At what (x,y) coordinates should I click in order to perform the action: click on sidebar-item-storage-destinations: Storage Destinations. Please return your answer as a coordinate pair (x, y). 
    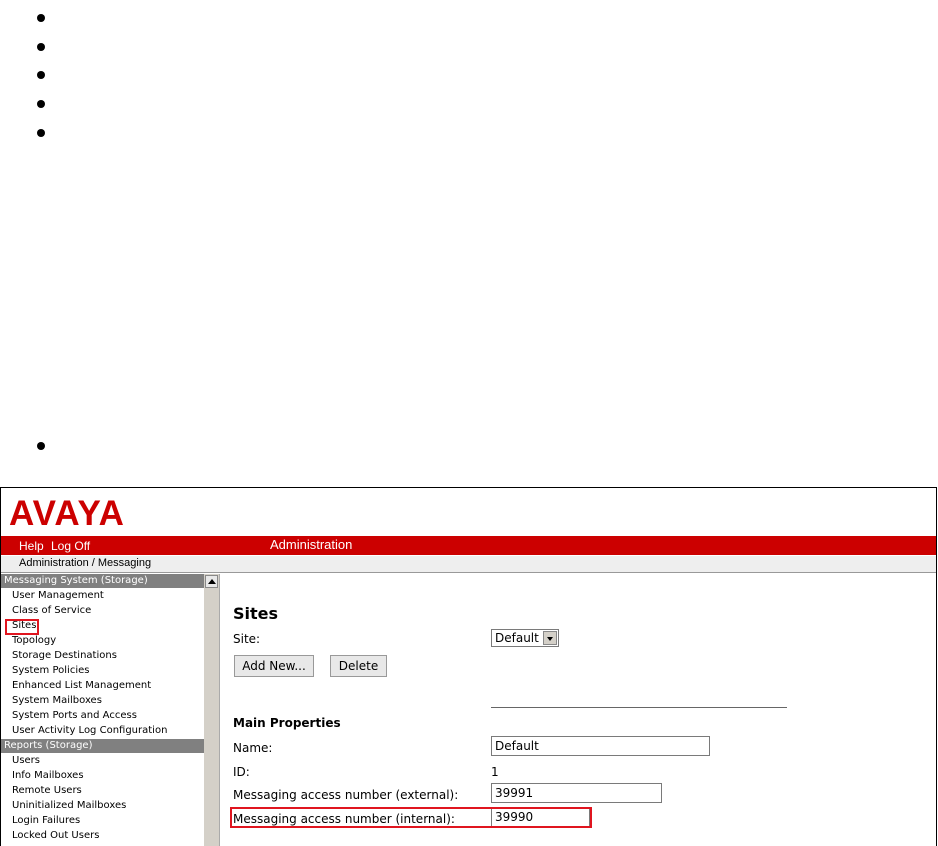
    Looking at the image, I should click on (64, 656).